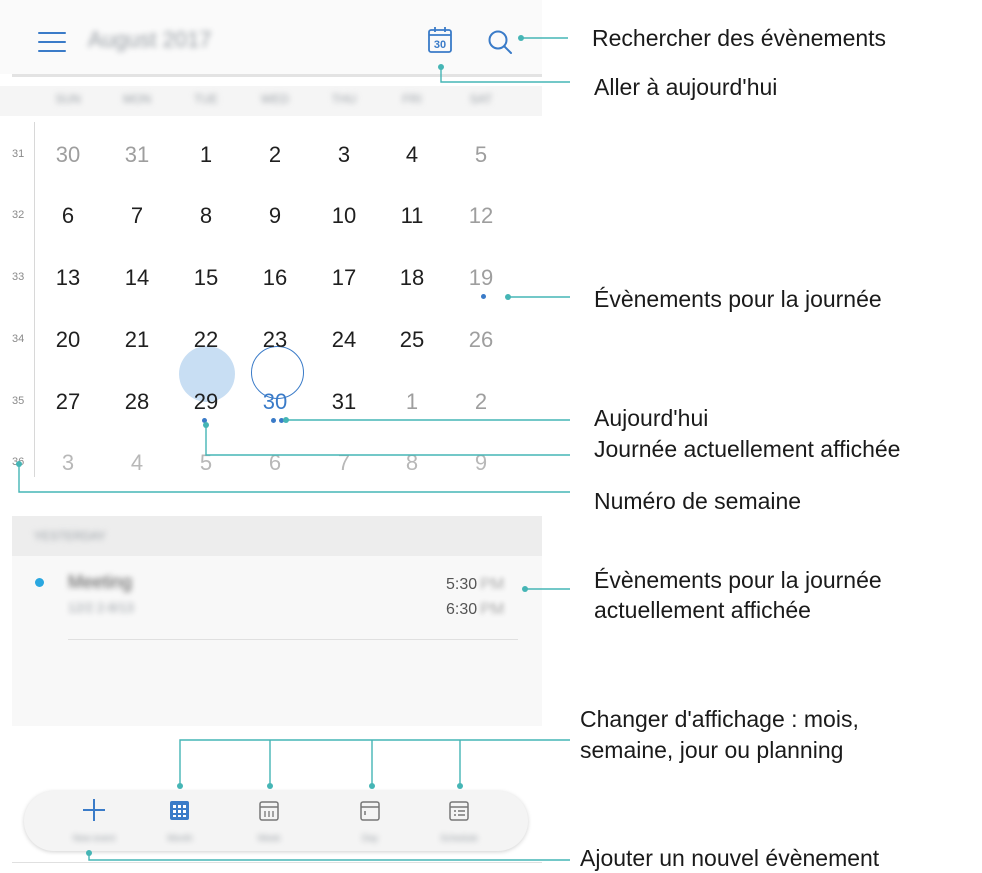  What do you see at coordinates (702, 610) in the screenshot?
I see `callout-displayed-events-line2: actuellement affichée` at bounding box center [702, 610].